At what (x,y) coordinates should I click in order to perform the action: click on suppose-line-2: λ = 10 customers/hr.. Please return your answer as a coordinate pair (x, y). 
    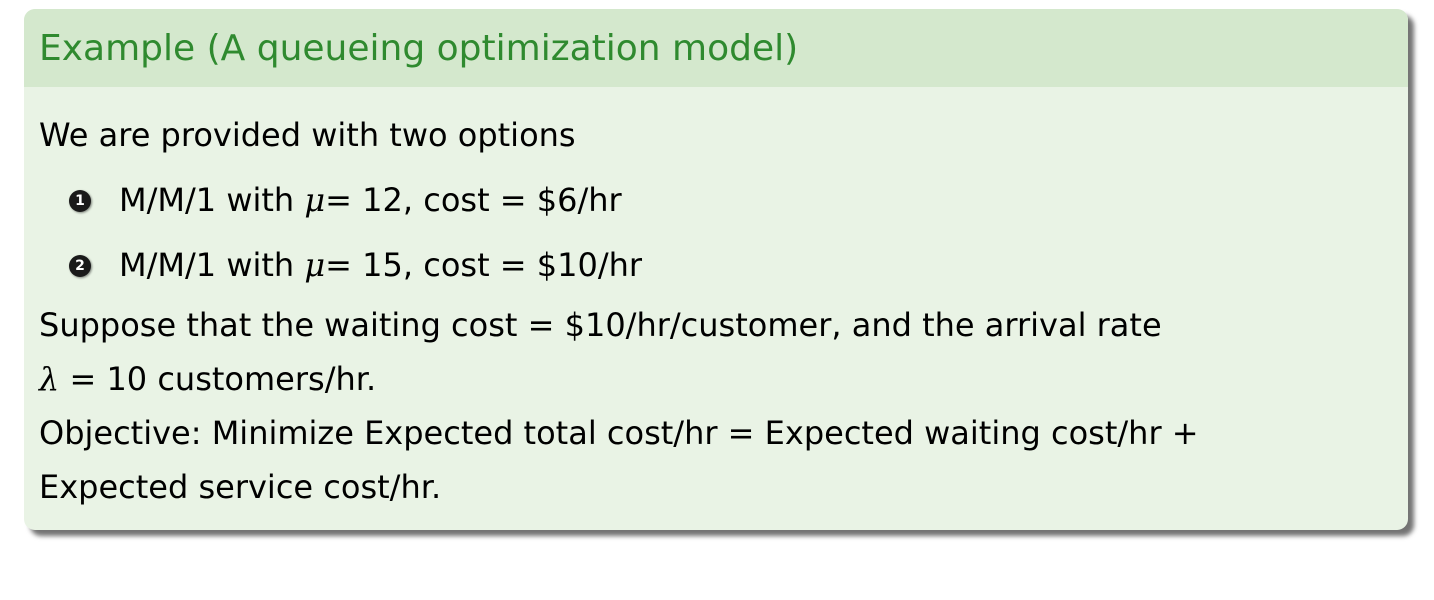
    Looking at the image, I should click on (716, 379).